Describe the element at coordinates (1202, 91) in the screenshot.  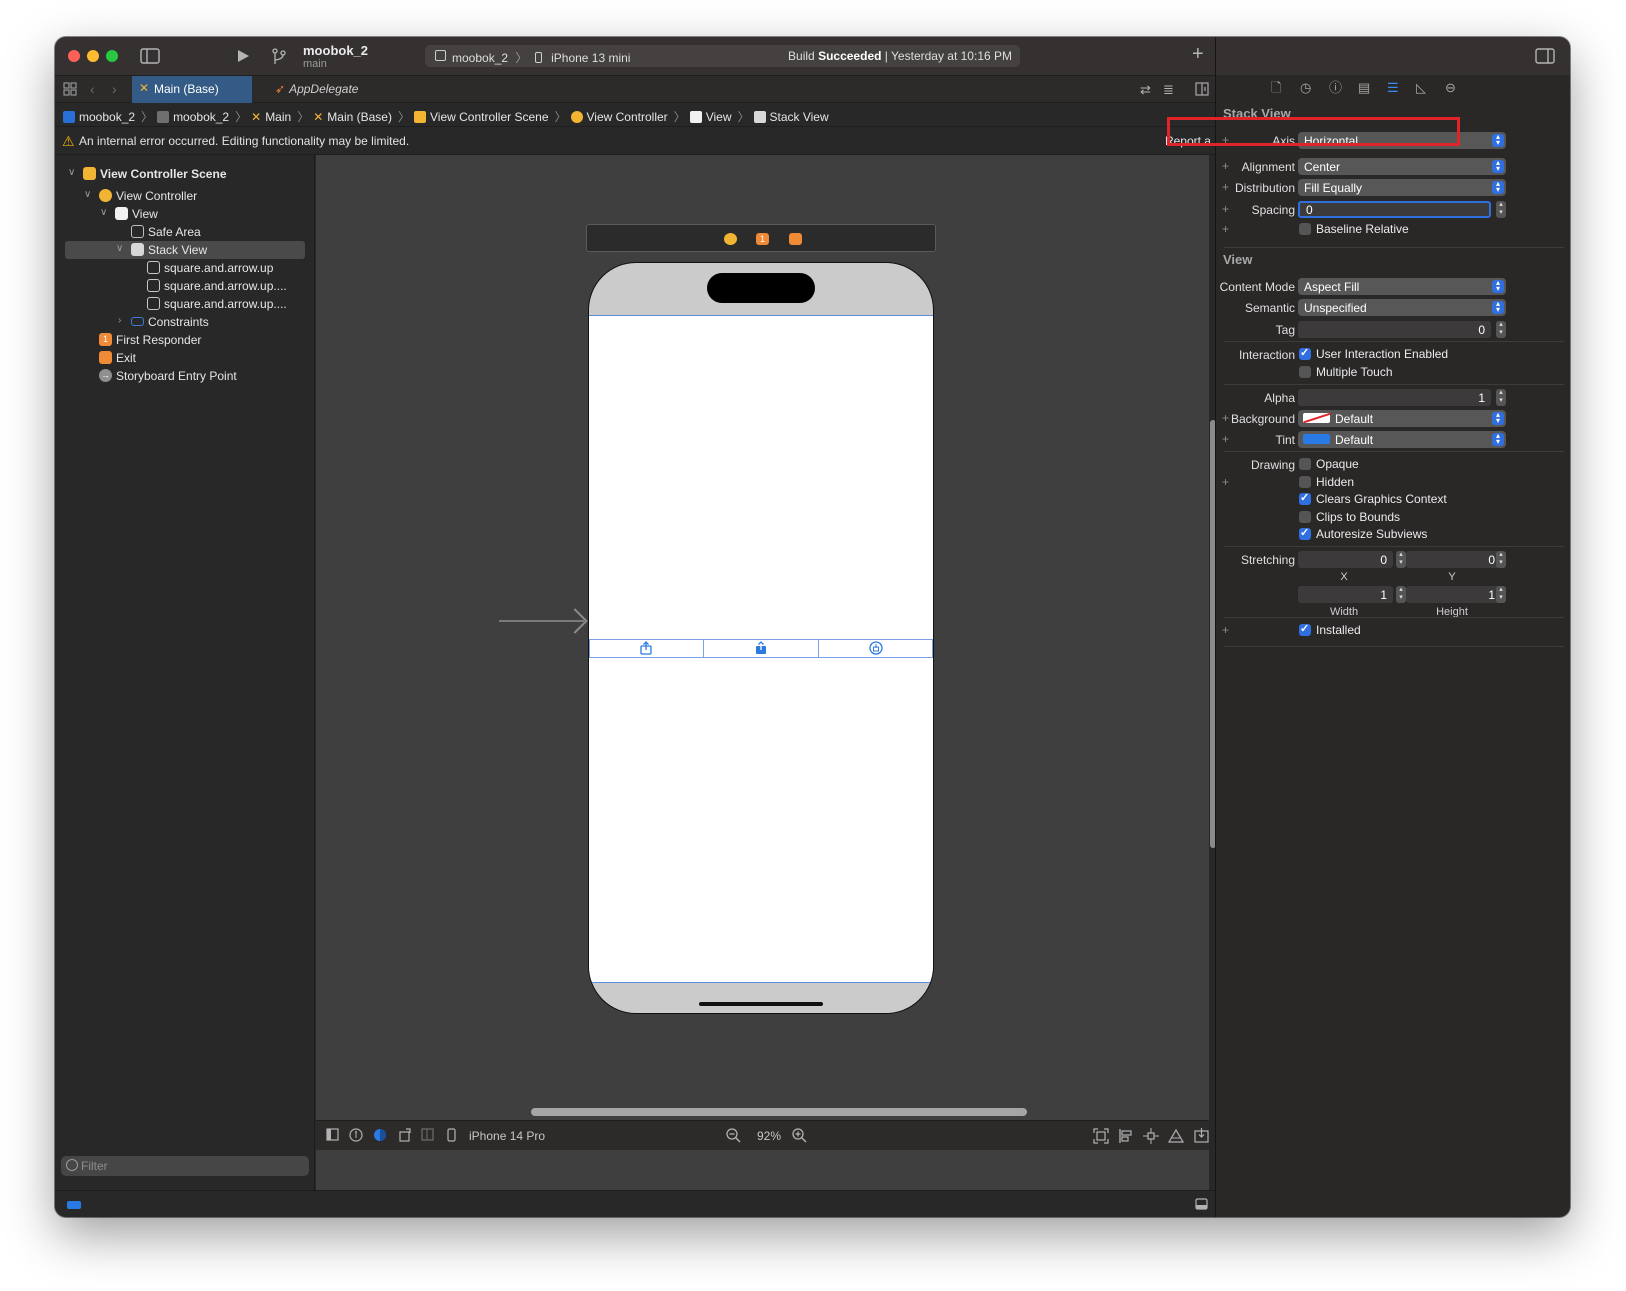
I see `split-editor-icon` at that location.